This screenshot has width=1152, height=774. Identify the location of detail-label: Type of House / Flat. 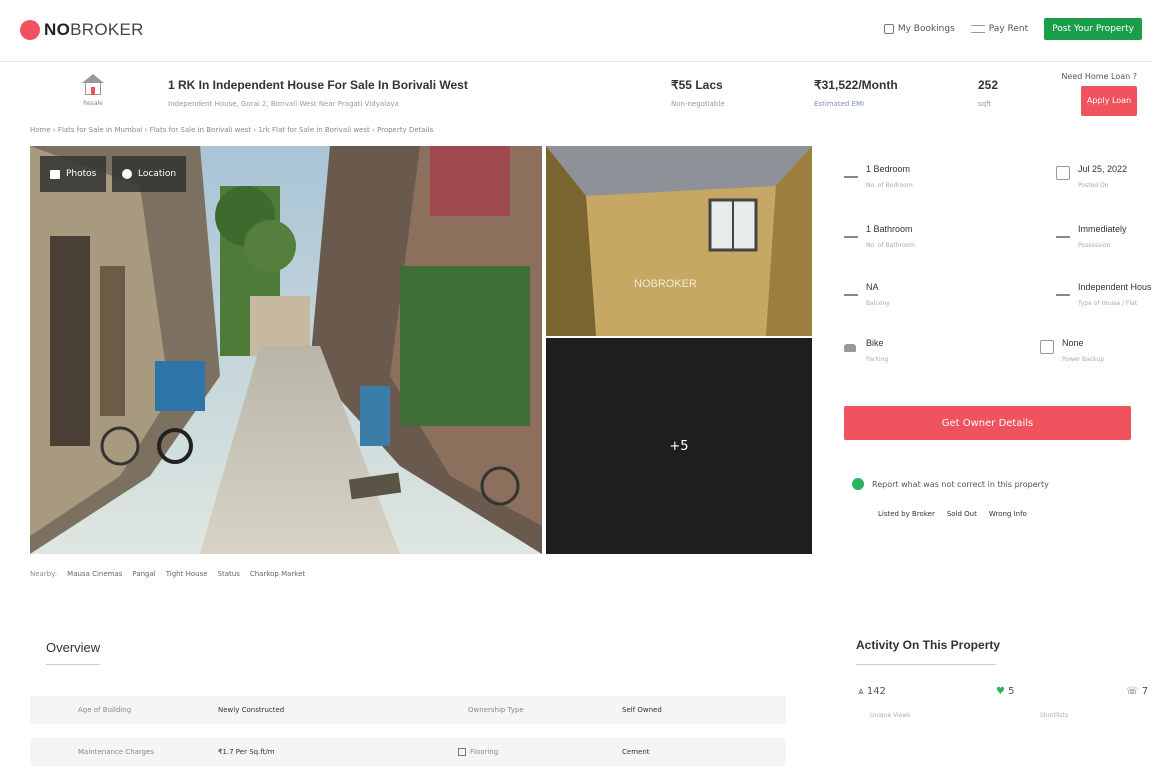
(1108, 303).